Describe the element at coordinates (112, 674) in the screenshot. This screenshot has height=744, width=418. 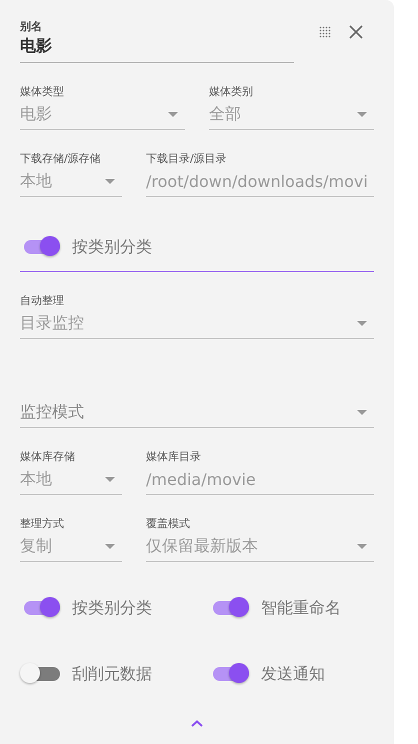
I see `toggle-label: 刮削元数据` at that location.